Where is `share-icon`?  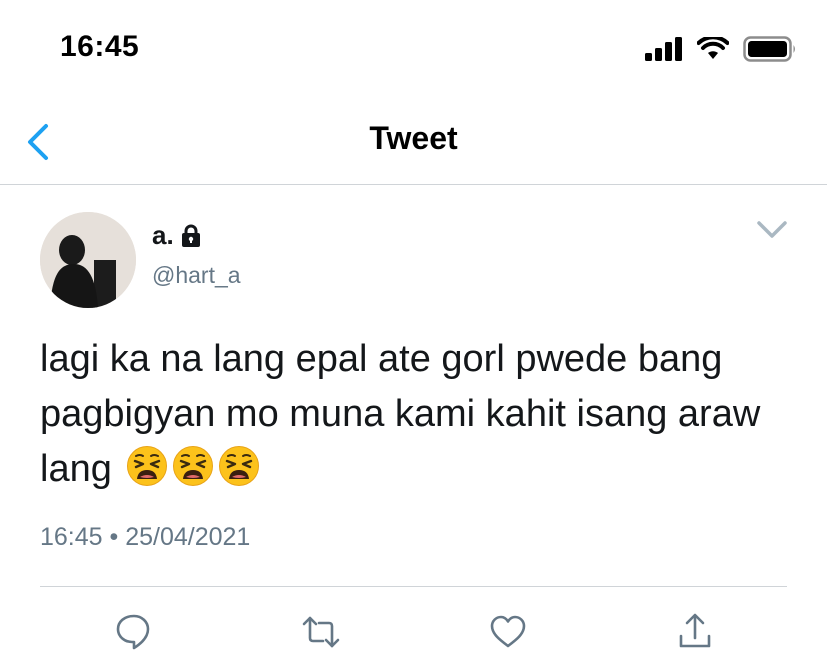
share-icon is located at coordinates (695, 630).